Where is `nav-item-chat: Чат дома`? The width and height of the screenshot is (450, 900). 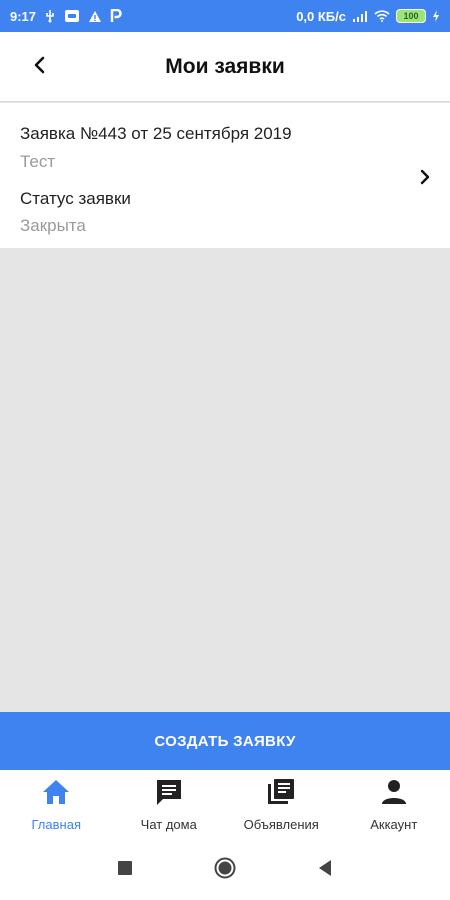
nav-item-chat: Чат дома is located at coordinates (169, 805).